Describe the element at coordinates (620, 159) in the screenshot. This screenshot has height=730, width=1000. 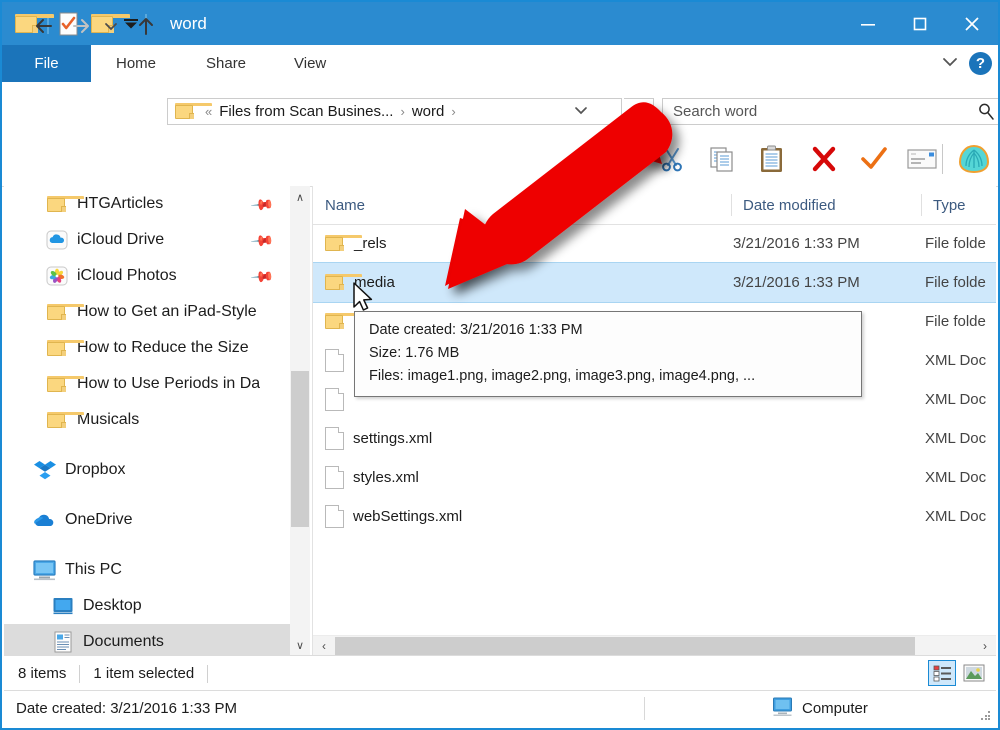
I see `pin-to-quick-access-icon` at that location.